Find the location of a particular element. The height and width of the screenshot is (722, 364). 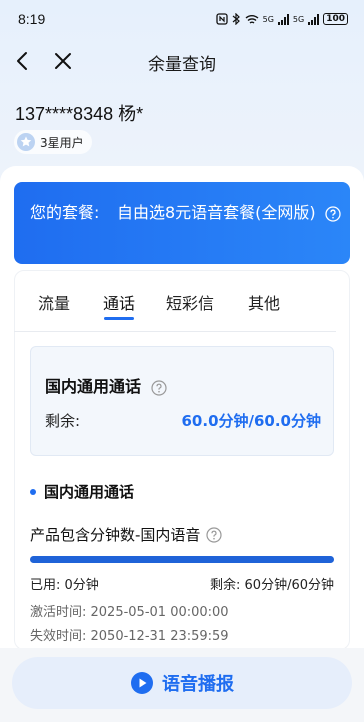

user-phone: 137****8348 杨* is located at coordinates (79, 114).